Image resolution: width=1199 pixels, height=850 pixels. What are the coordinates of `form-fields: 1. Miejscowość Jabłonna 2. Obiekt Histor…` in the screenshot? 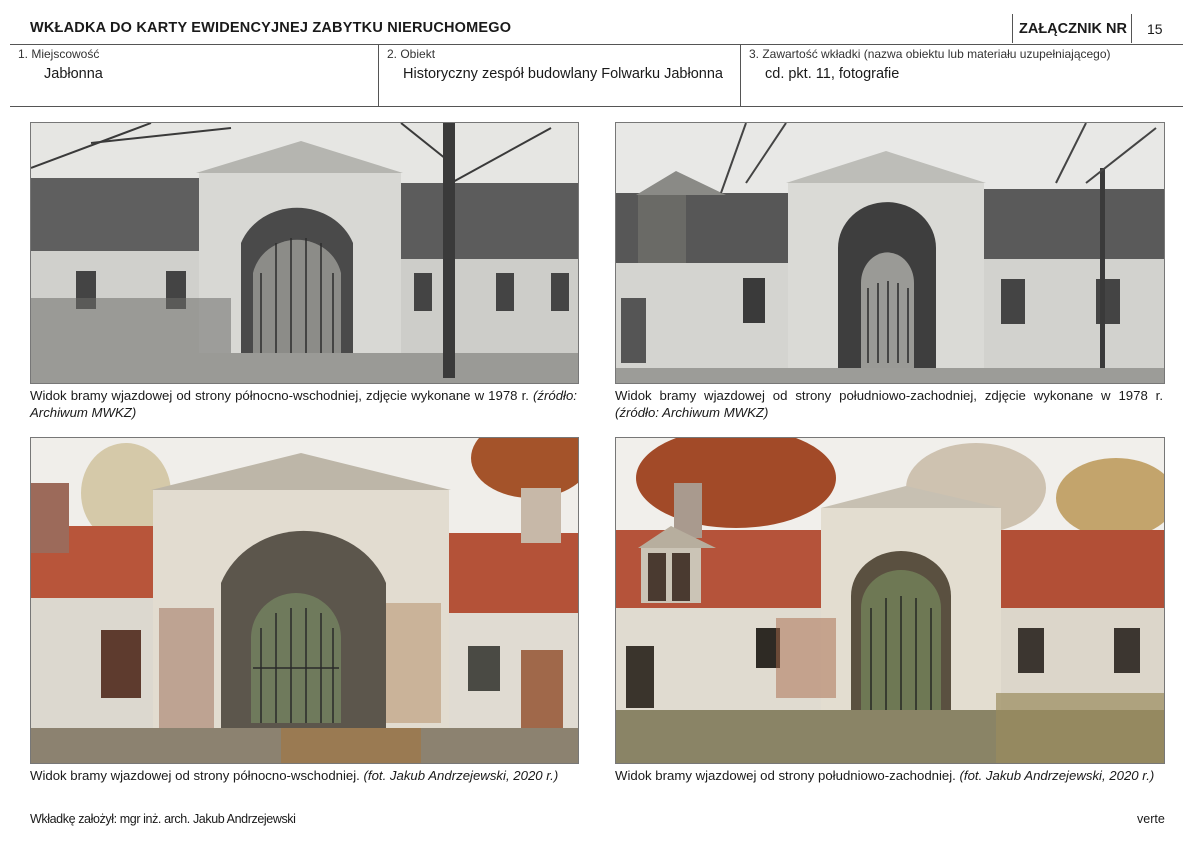 It's located at (596, 75).